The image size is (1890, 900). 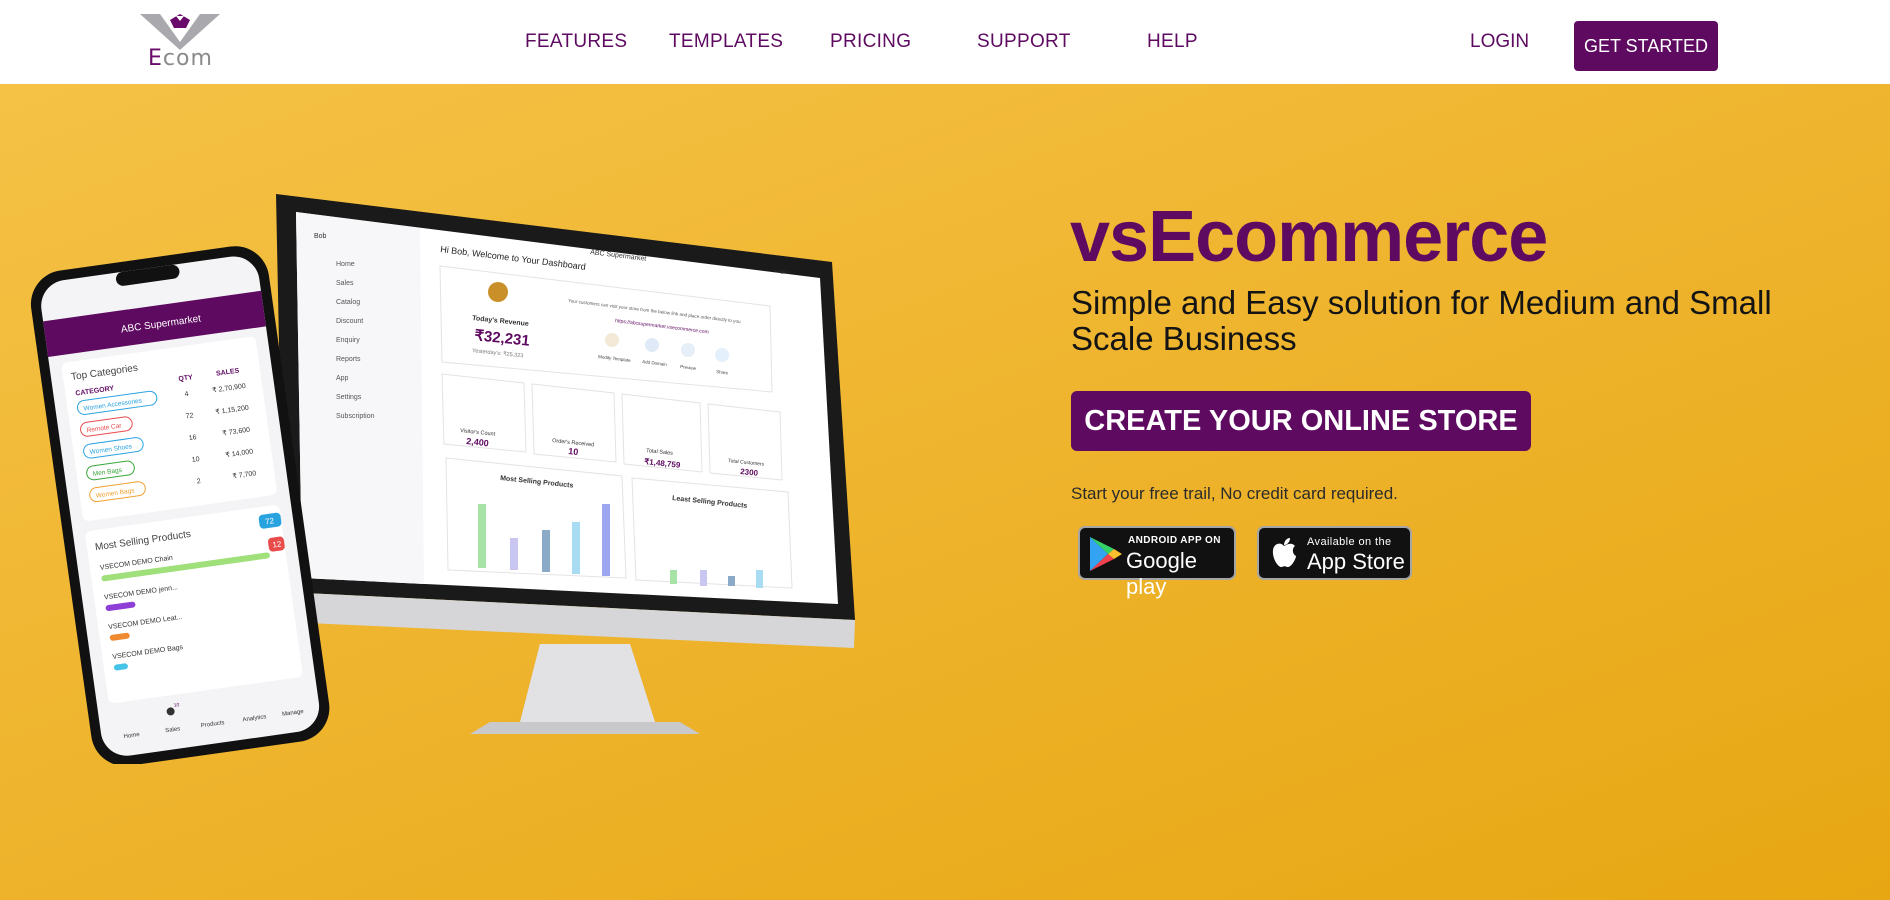 I want to click on phone-badge: 12, so click(x=277, y=544).